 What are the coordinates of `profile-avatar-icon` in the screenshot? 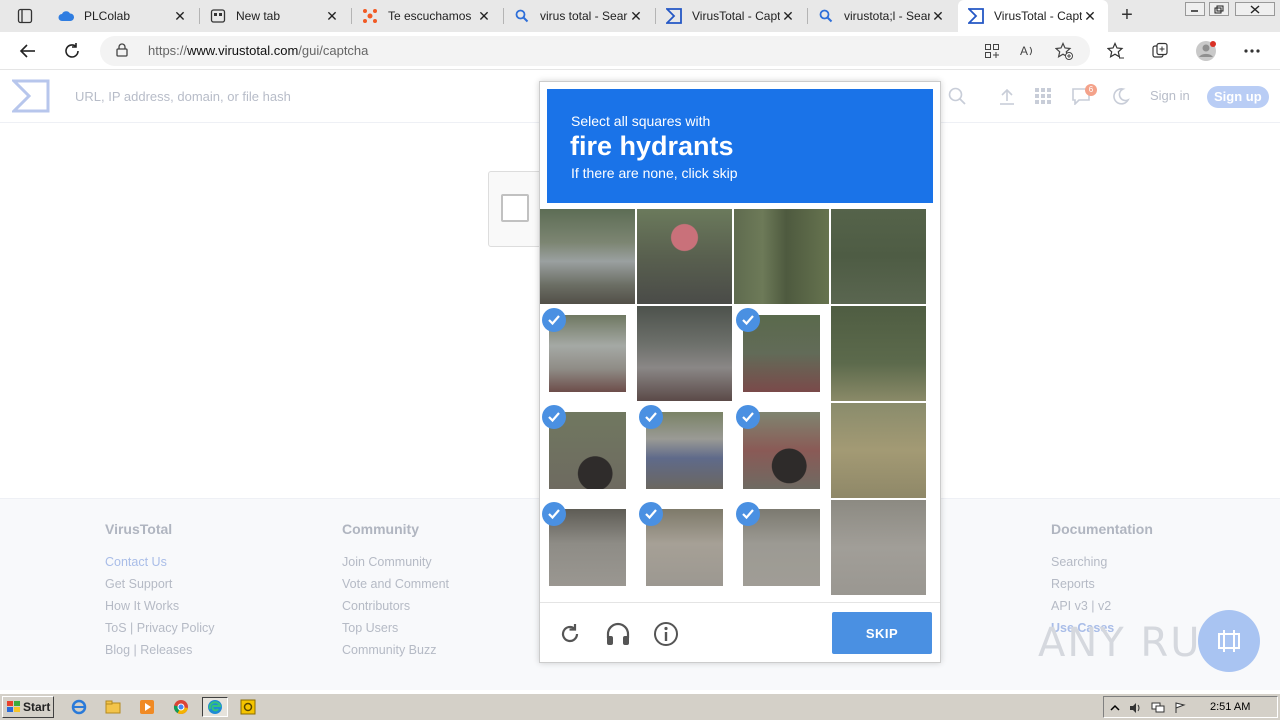 It's located at (1206, 51).